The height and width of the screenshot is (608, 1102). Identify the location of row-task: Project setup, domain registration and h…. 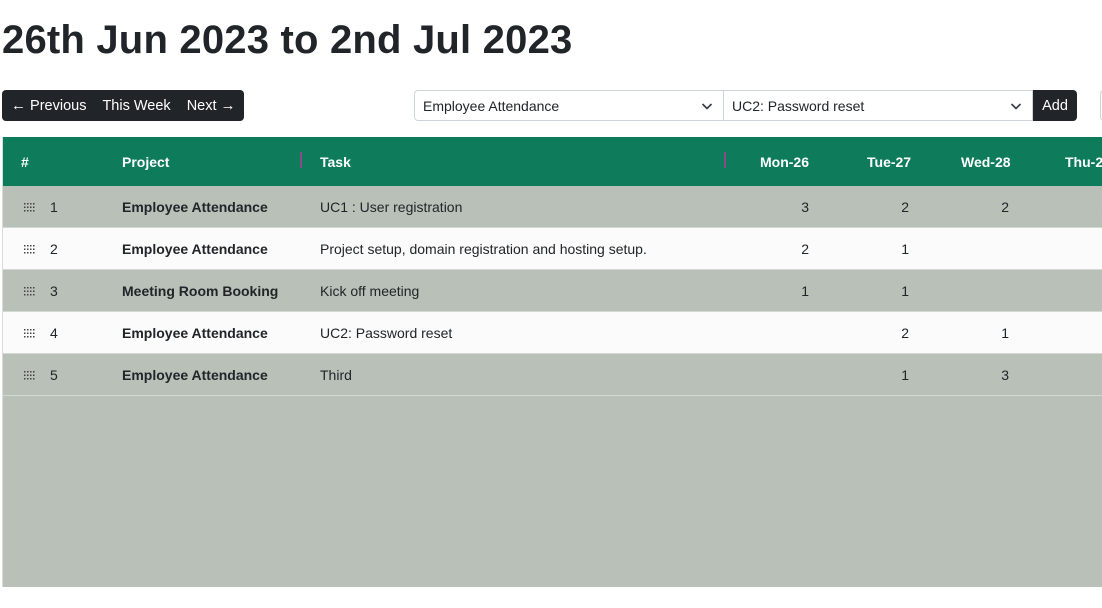
(483, 248).